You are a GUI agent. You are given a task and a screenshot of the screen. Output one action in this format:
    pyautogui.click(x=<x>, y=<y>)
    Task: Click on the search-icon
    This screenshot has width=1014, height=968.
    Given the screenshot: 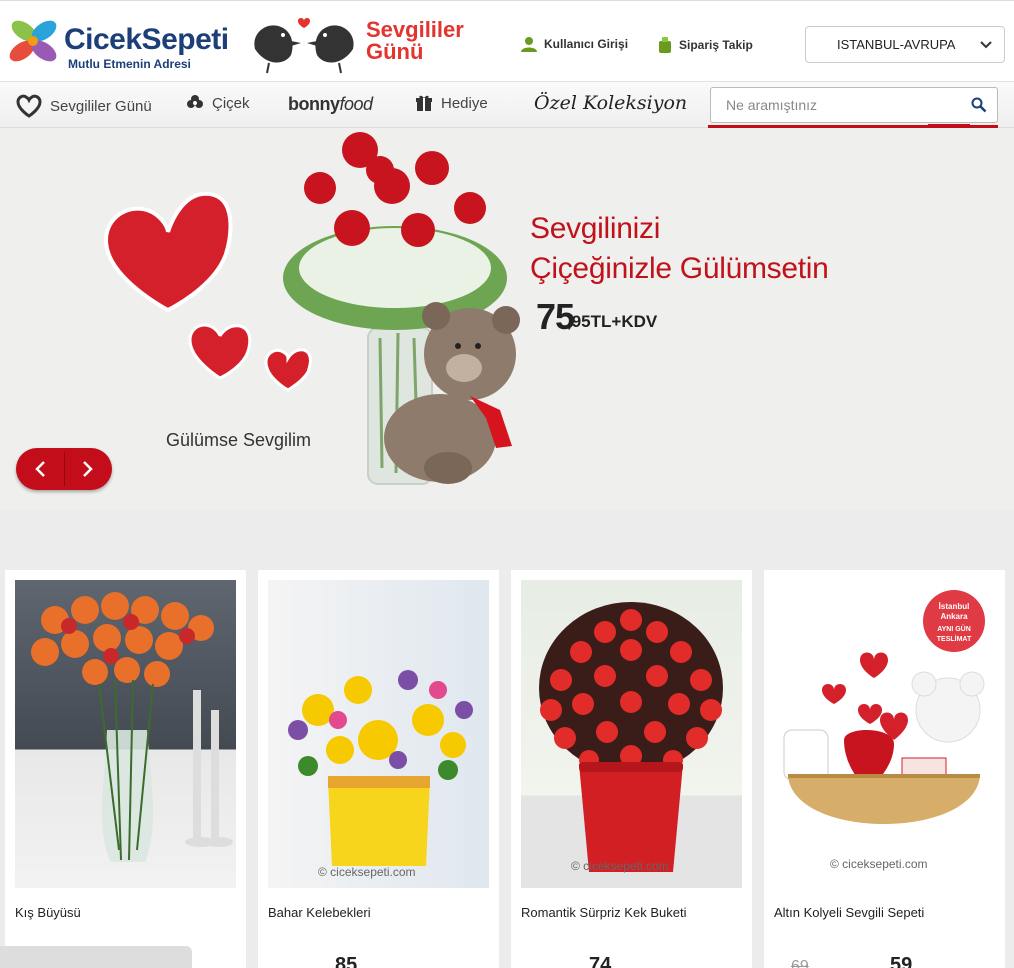 What is the action you would take?
    pyautogui.click(x=979, y=105)
    